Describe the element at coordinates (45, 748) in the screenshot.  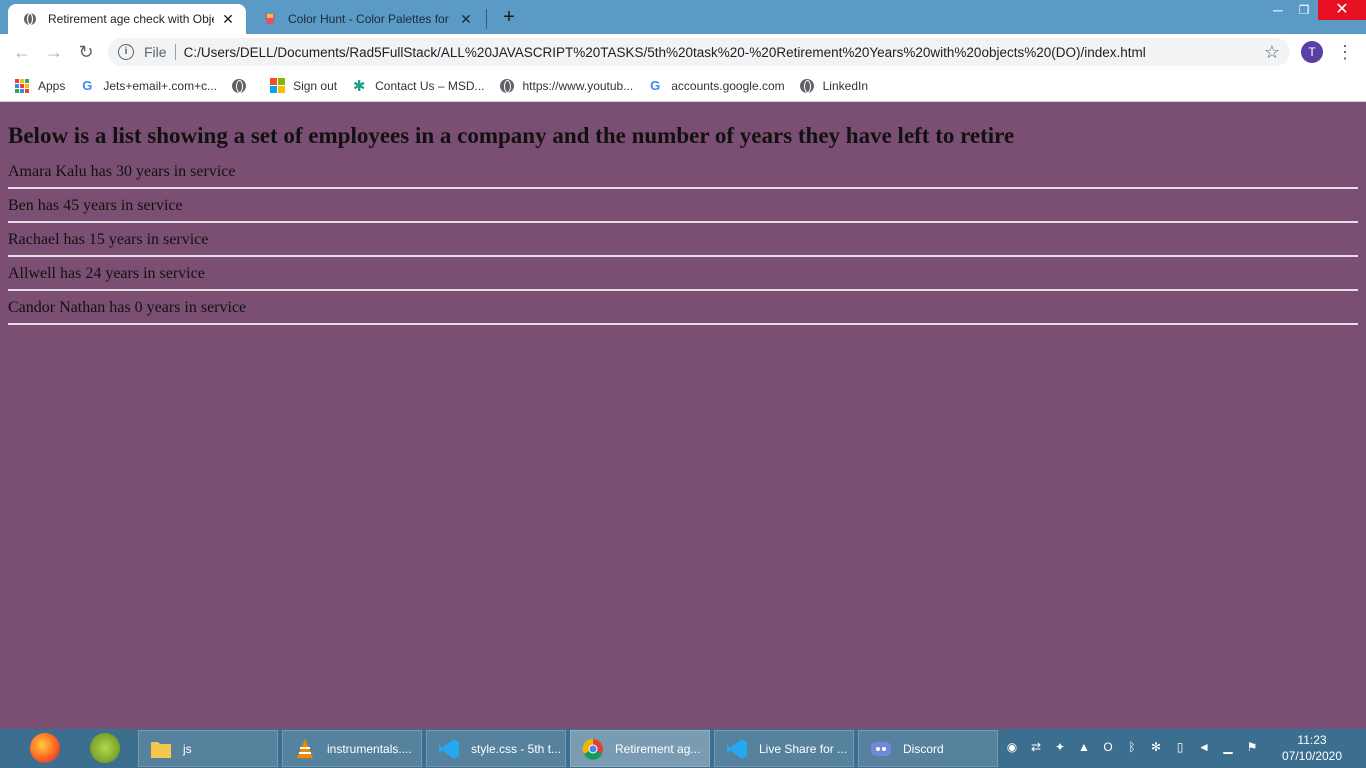
I see `firefox-icon` at that location.